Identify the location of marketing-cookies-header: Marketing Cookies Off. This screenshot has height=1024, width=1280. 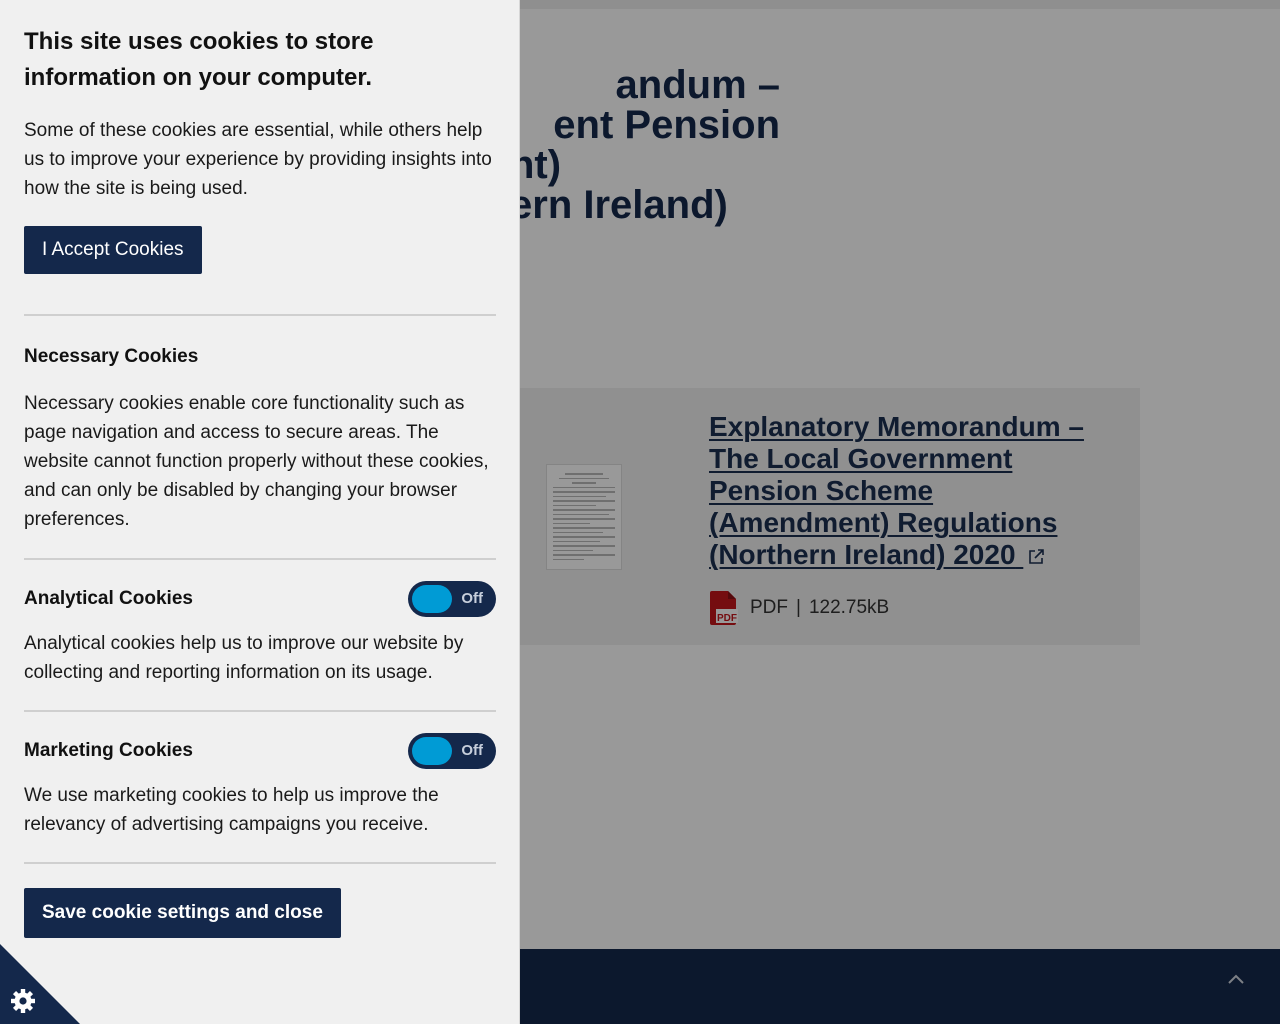
(260, 751).